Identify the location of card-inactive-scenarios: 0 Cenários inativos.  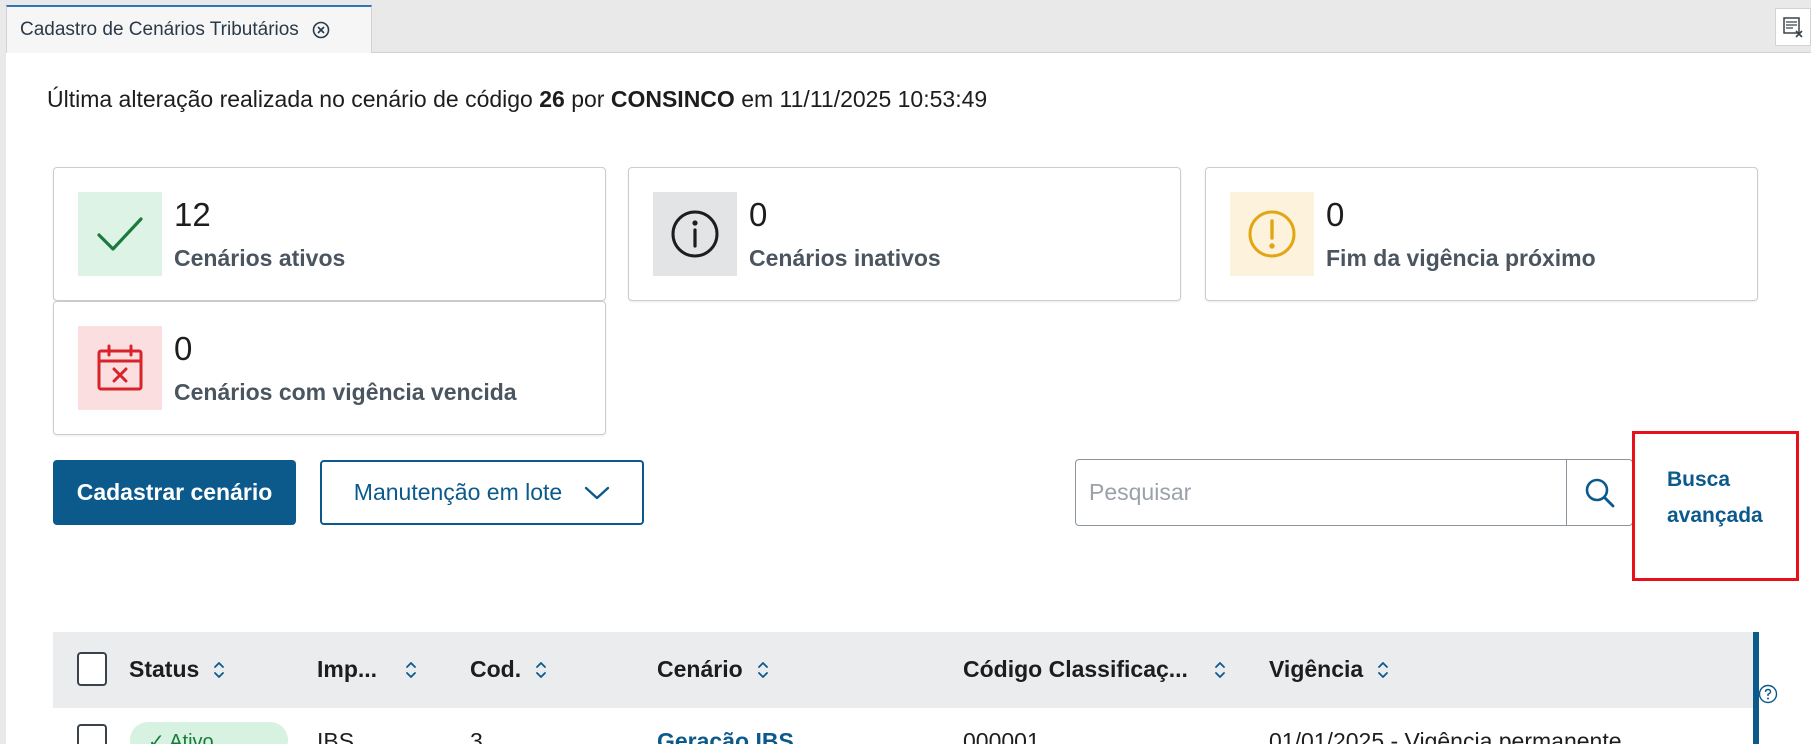
(904, 234).